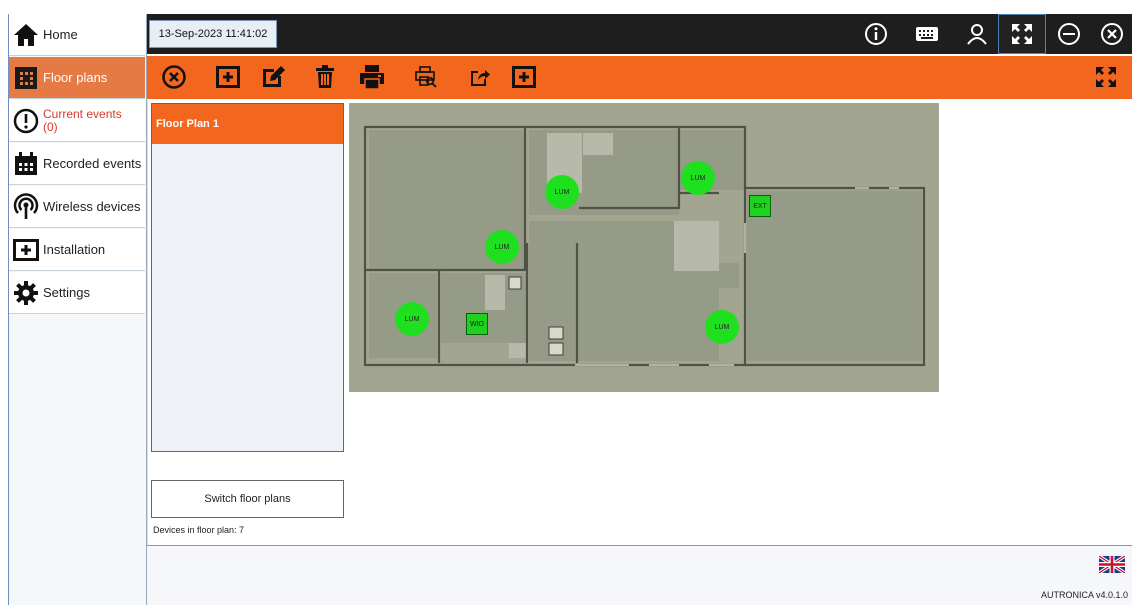 Image resolution: width=1132 pixels, height=605 pixels. Describe the element at coordinates (1069, 34) in the screenshot. I see `minimize-icon` at that location.